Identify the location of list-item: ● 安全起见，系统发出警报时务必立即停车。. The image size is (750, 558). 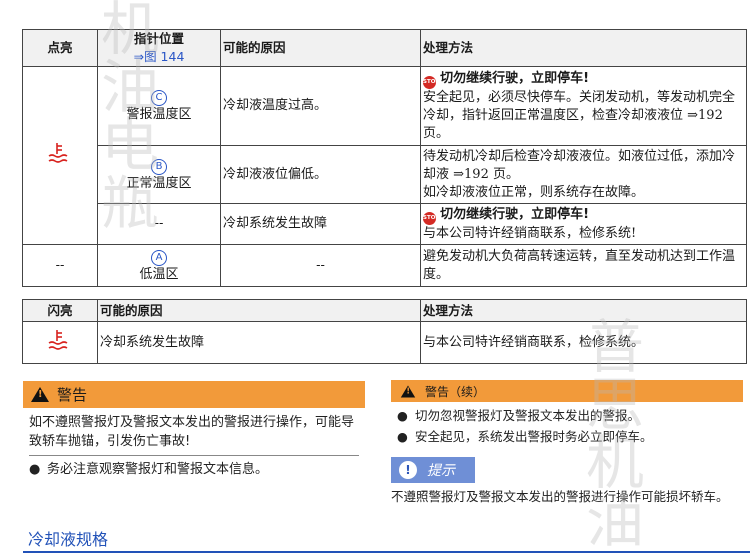
(567, 436).